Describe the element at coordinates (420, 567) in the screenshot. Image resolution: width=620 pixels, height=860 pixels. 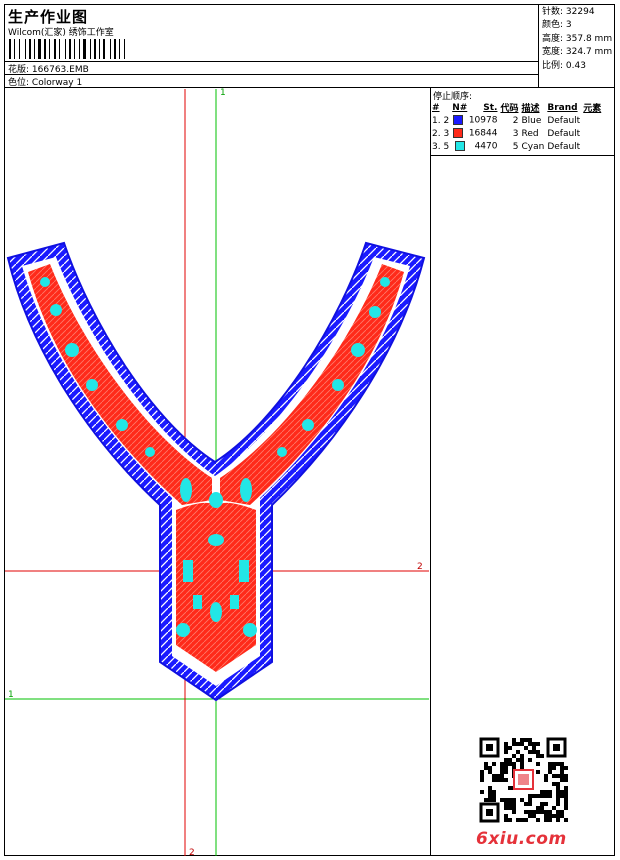
I see `guide-label-red-right: 2` at that location.